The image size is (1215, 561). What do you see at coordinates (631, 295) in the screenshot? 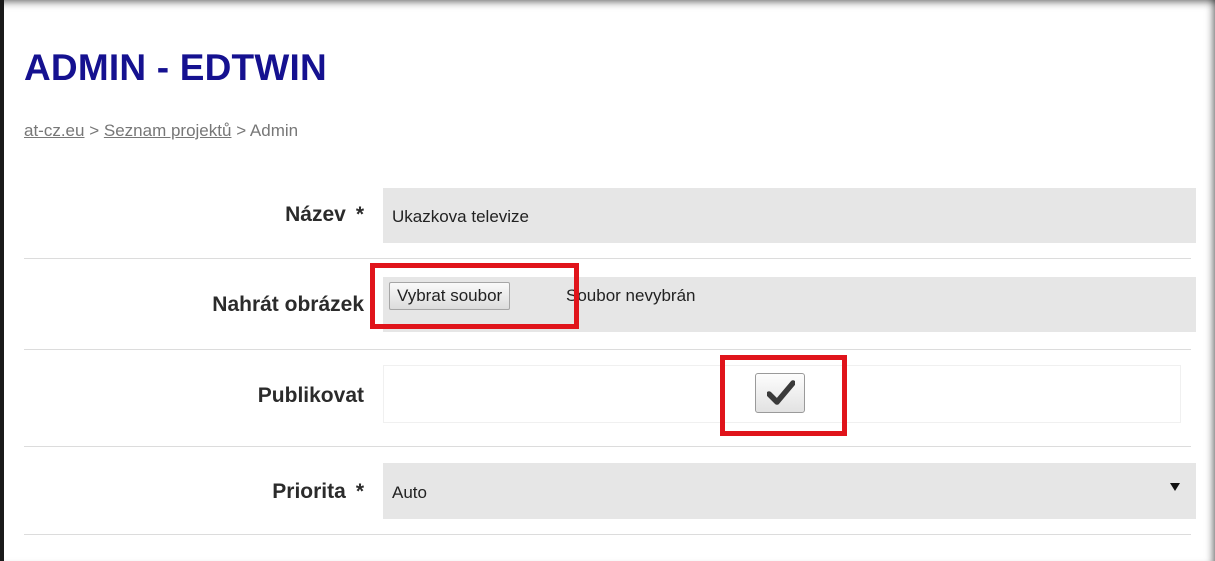
I see `file-status-text: Soubor nevybrán` at bounding box center [631, 295].